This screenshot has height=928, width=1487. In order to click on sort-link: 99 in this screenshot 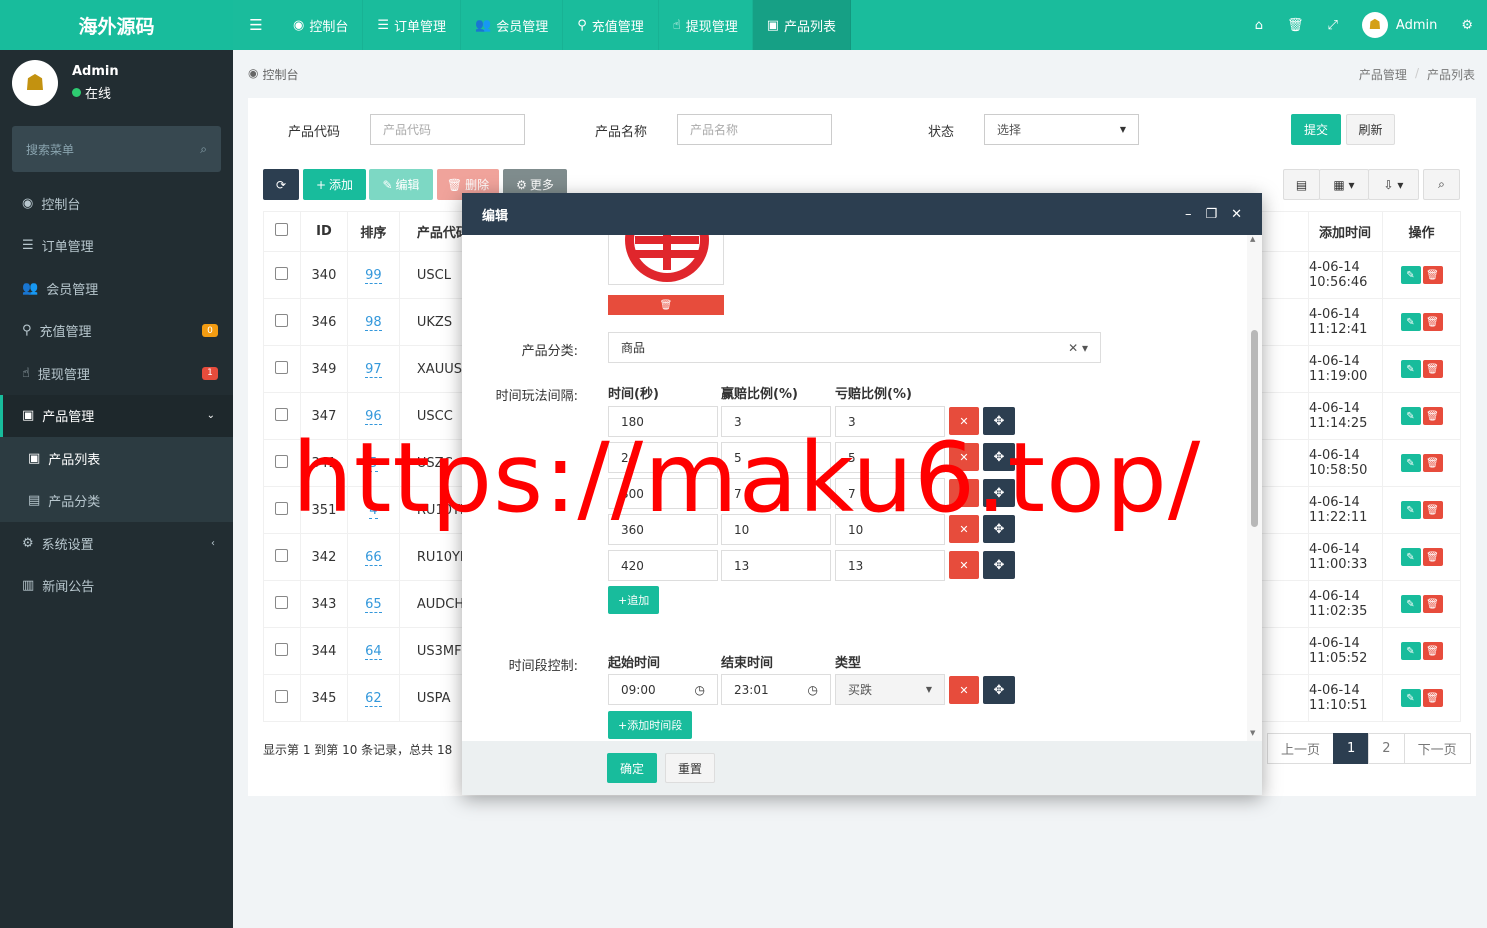, I will do `click(373, 275)`.